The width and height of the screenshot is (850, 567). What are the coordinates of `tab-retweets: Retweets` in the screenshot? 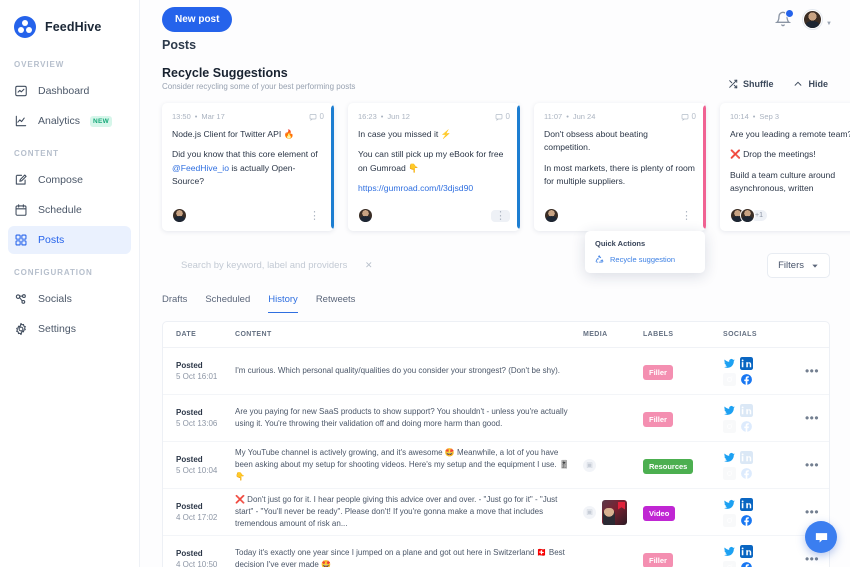 It's located at (336, 303).